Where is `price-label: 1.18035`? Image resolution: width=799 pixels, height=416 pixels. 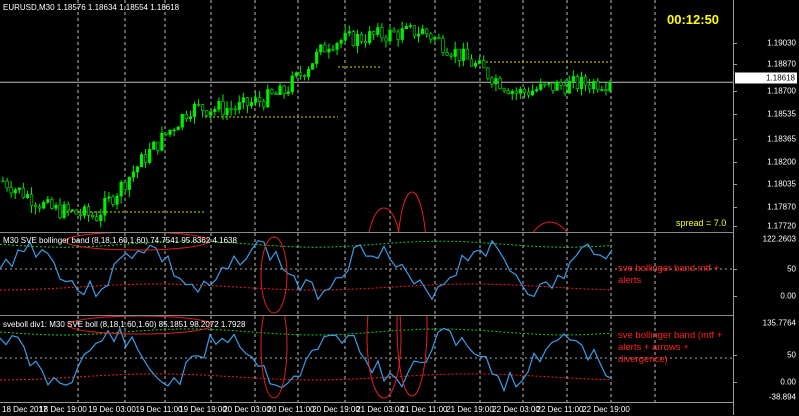 price-label: 1.18035 is located at coordinates (781, 184).